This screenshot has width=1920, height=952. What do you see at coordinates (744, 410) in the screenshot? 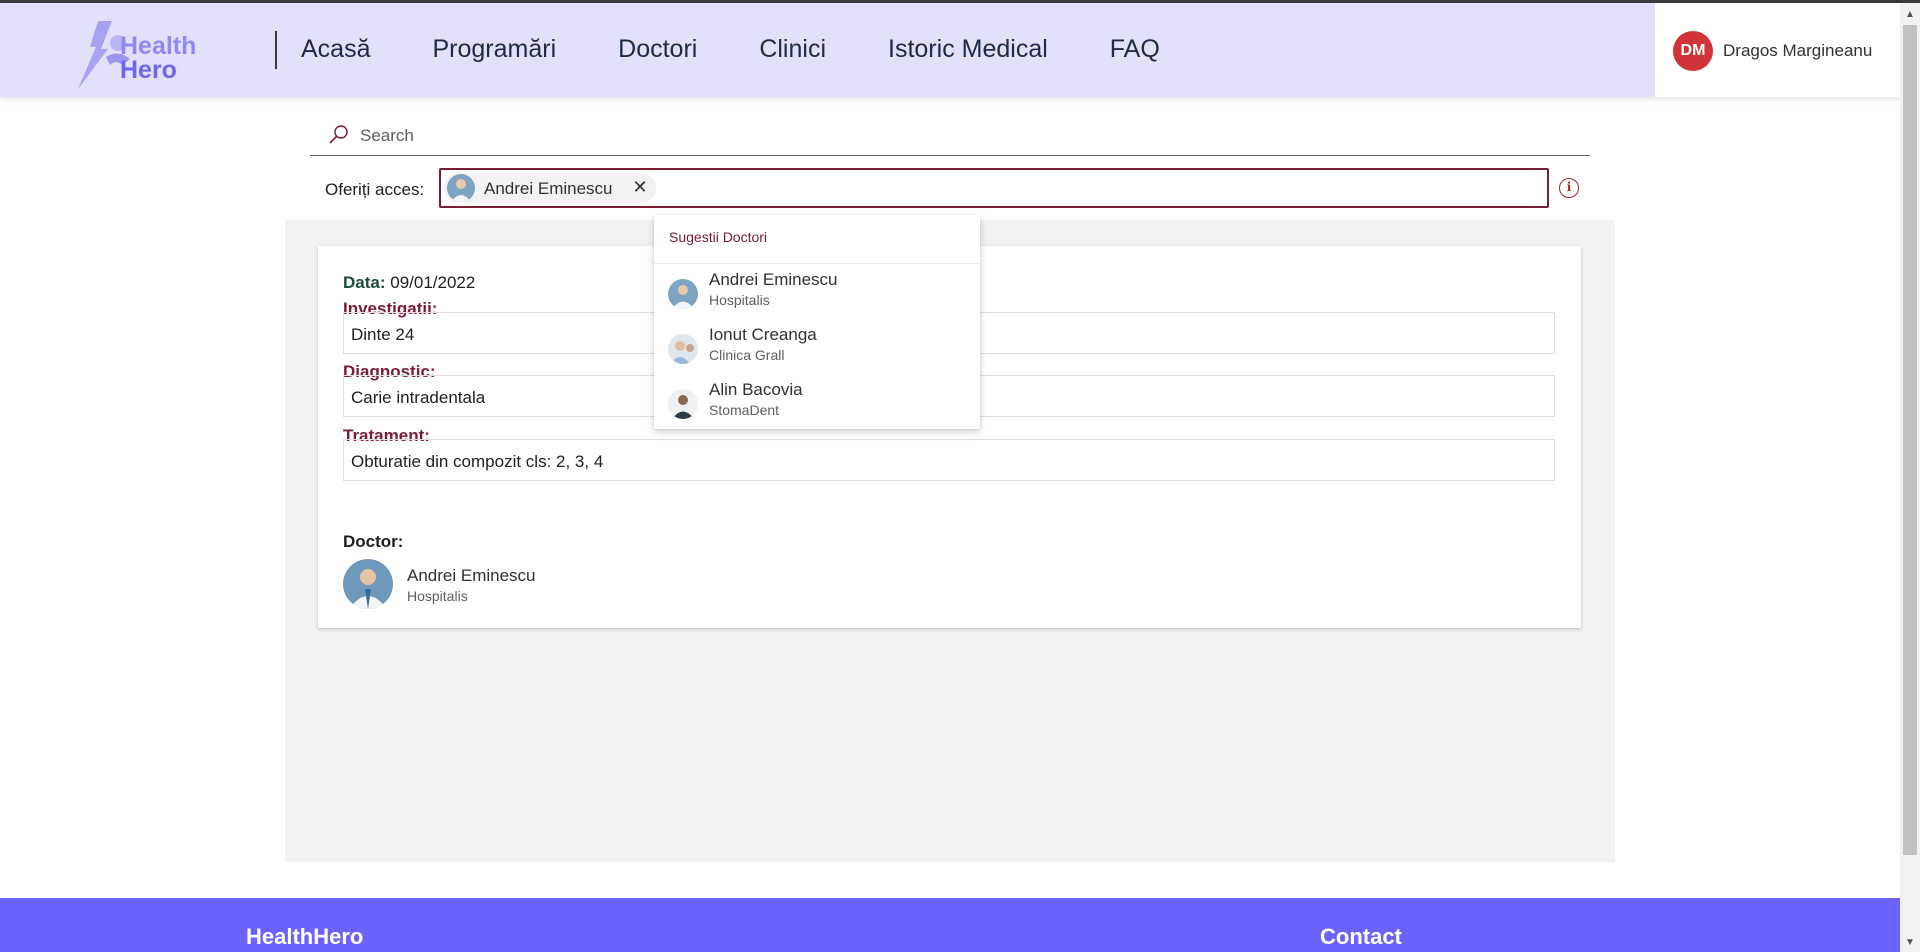
I see `suggestion-clinic: StomaDent` at bounding box center [744, 410].